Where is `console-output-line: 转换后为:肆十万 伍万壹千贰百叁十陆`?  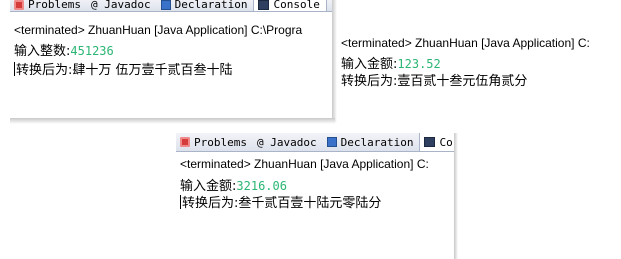 console-output-line: 转换后为:肆十万 伍万壹千贰百叁十陆 is located at coordinates (123, 68).